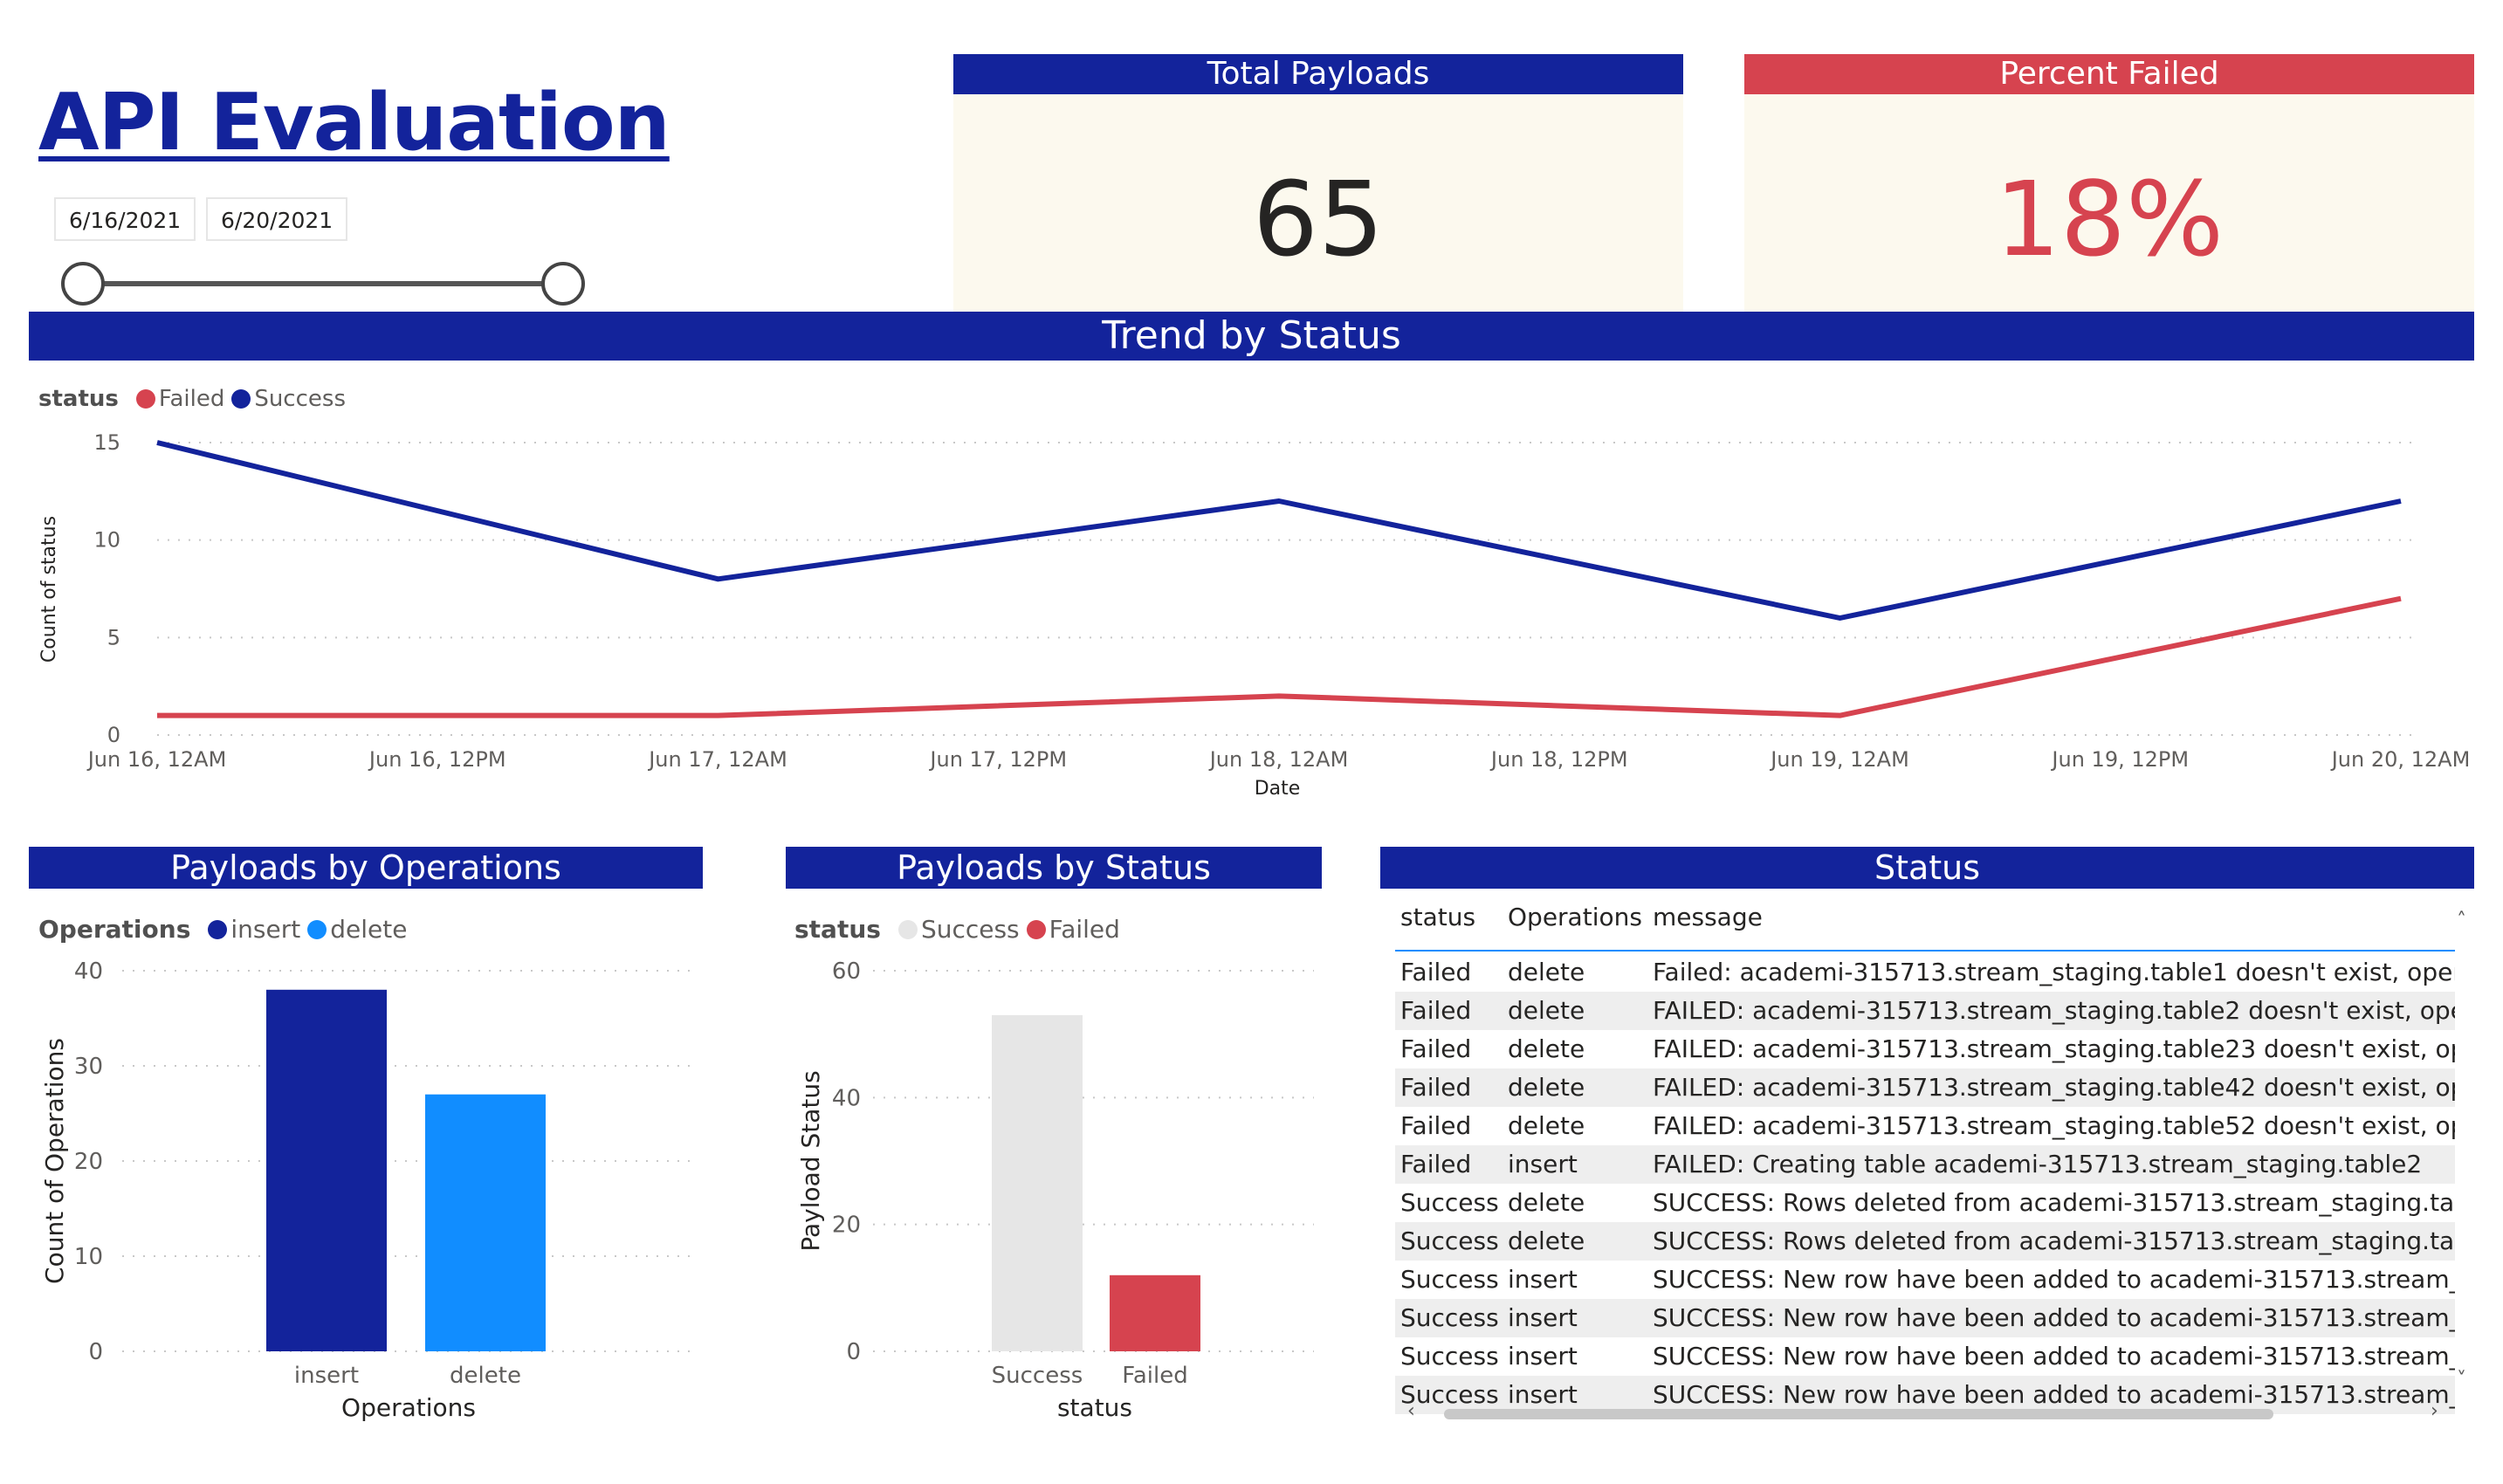 The height and width of the screenshot is (1484, 2503). I want to click on status-table-header: status Operations message, so click(1925, 924).